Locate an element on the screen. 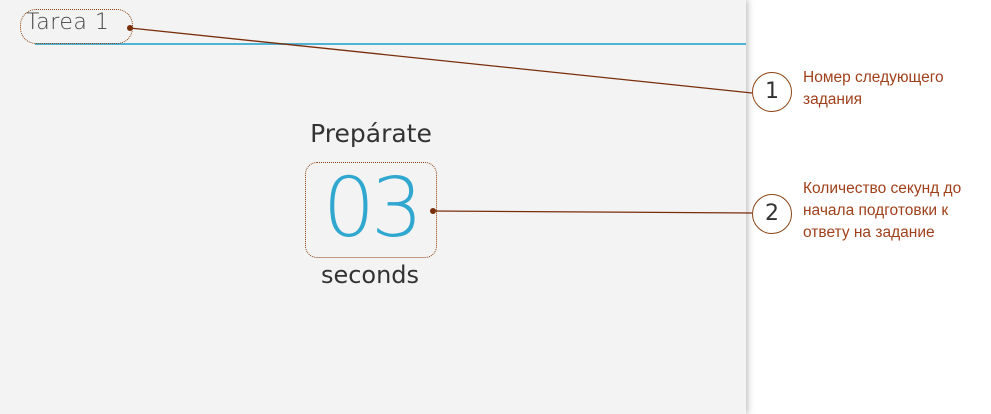  callout-note-1: Номер следующего задания is located at coordinates (873, 89).